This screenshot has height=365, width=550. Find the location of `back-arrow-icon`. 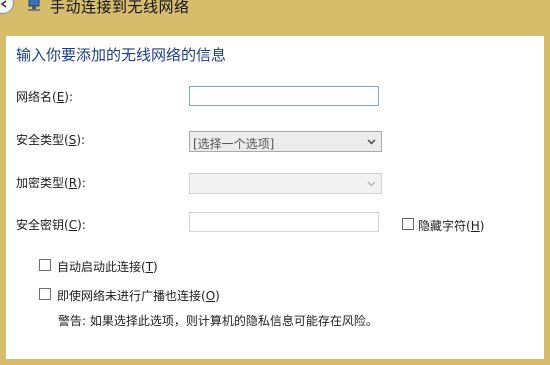

back-arrow-icon is located at coordinates (3, 4).